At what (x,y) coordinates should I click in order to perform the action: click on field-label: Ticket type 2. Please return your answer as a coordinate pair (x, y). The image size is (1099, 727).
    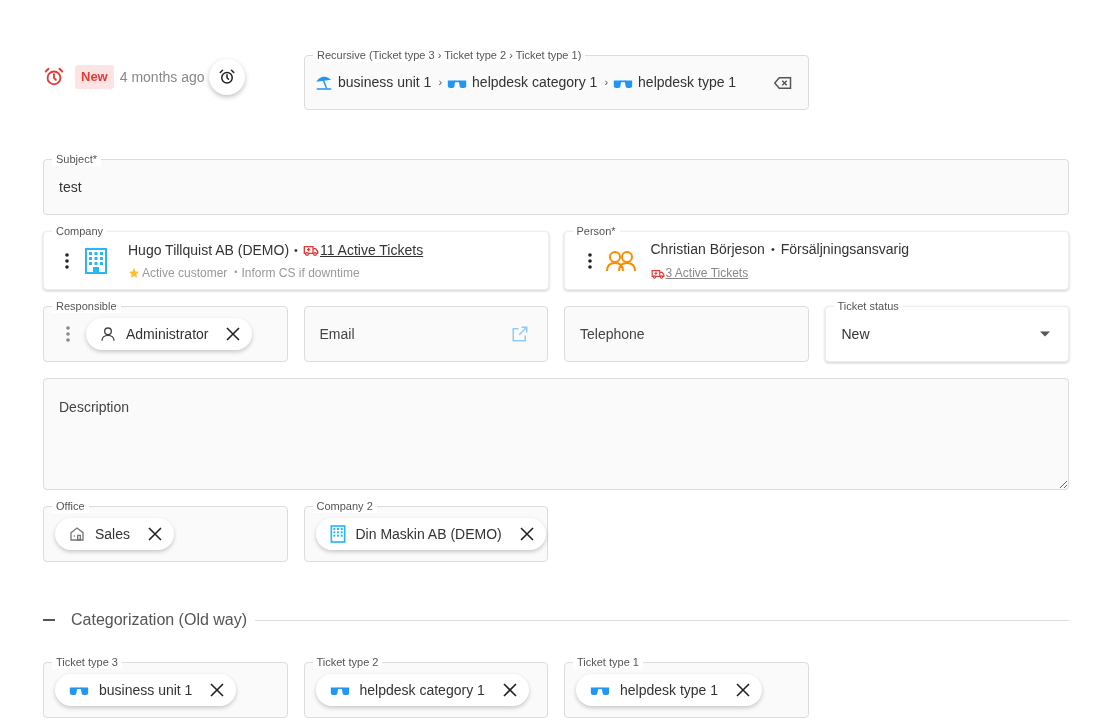
    Looking at the image, I should click on (347, 662).